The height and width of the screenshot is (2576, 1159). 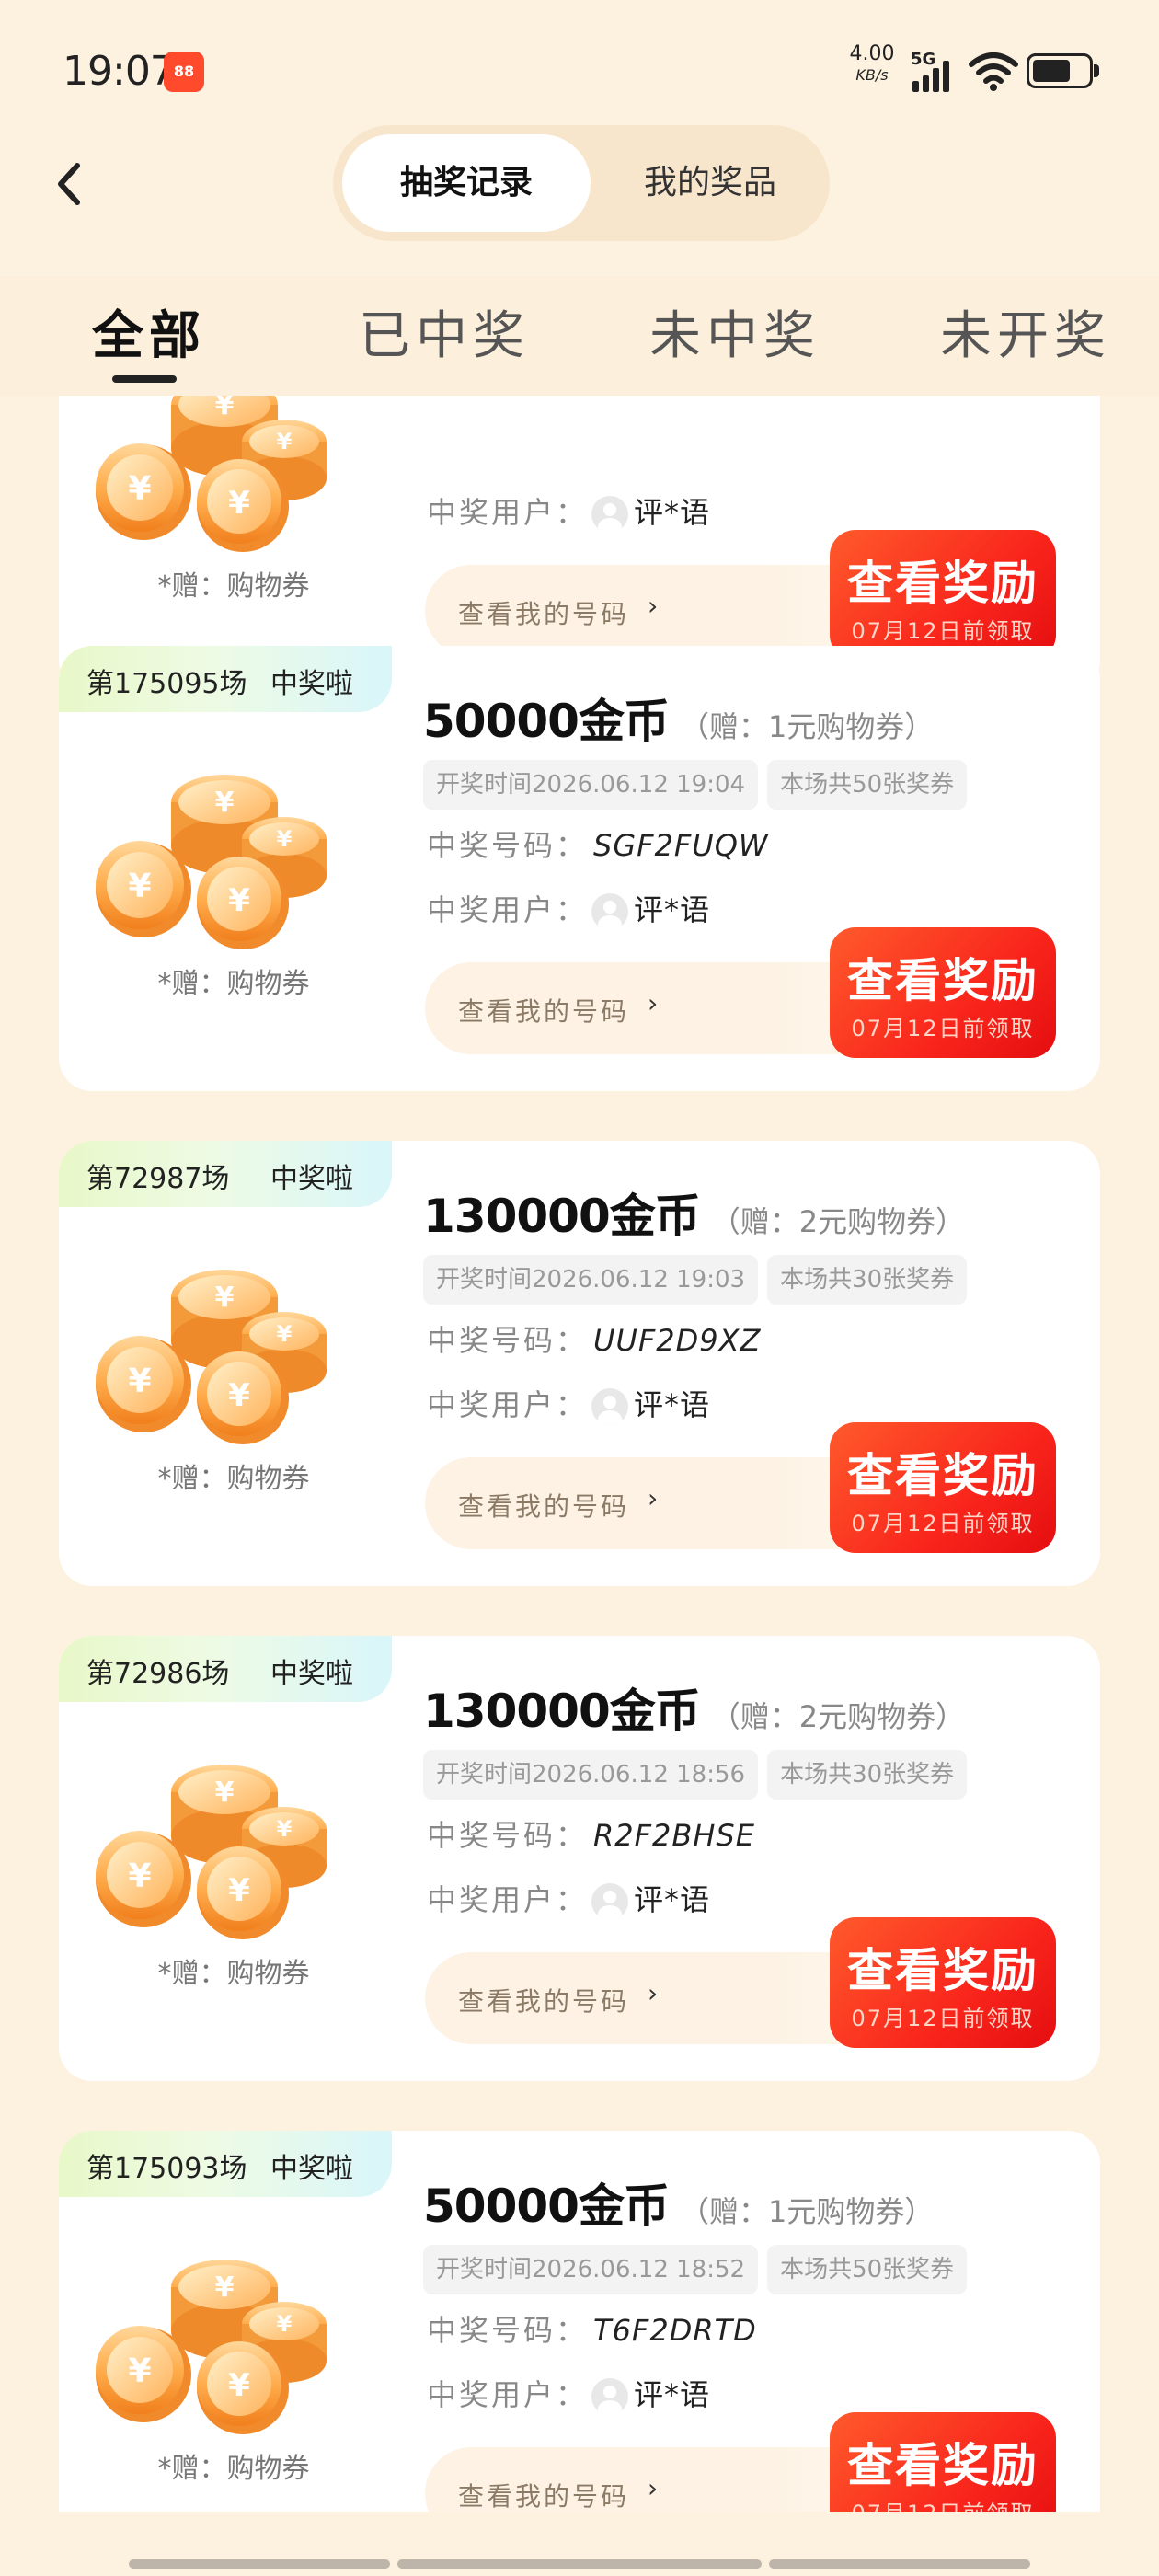 I want to click on draw-time: 开奖时间2026.06.12 18:52, so click(x=591, y=2269).